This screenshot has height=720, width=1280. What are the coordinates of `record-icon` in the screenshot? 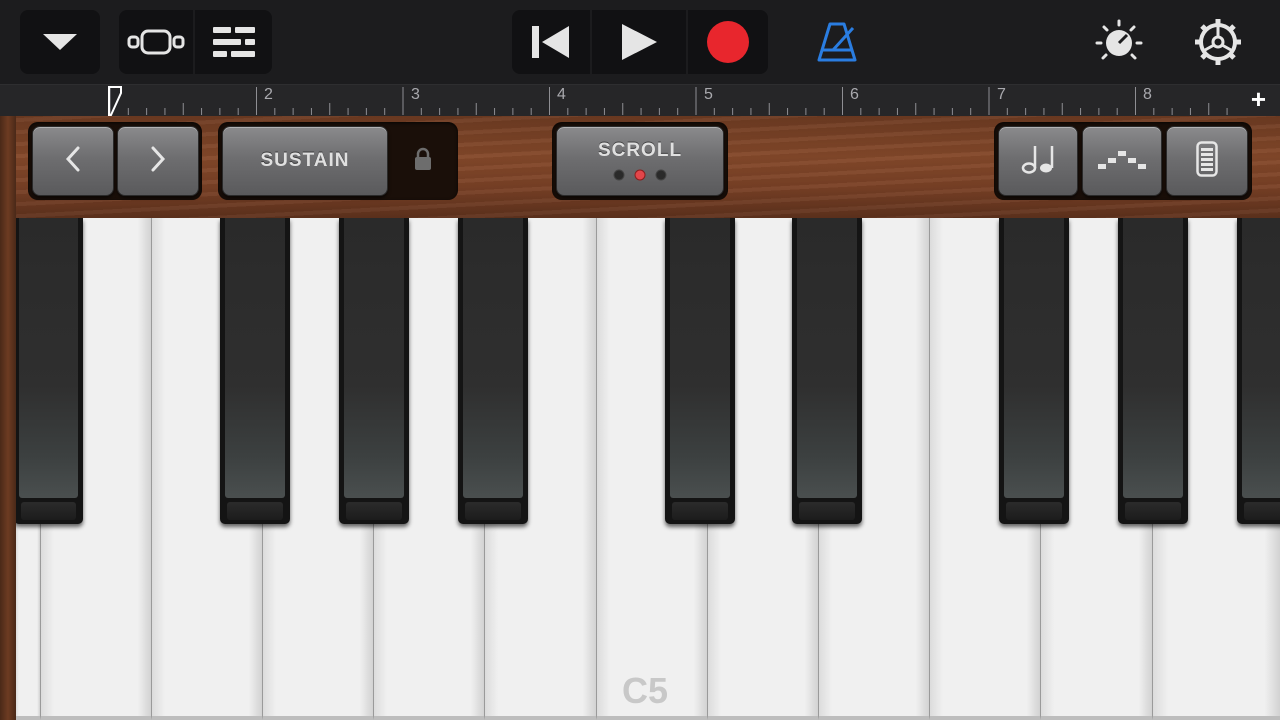 It's located at (728, 42).